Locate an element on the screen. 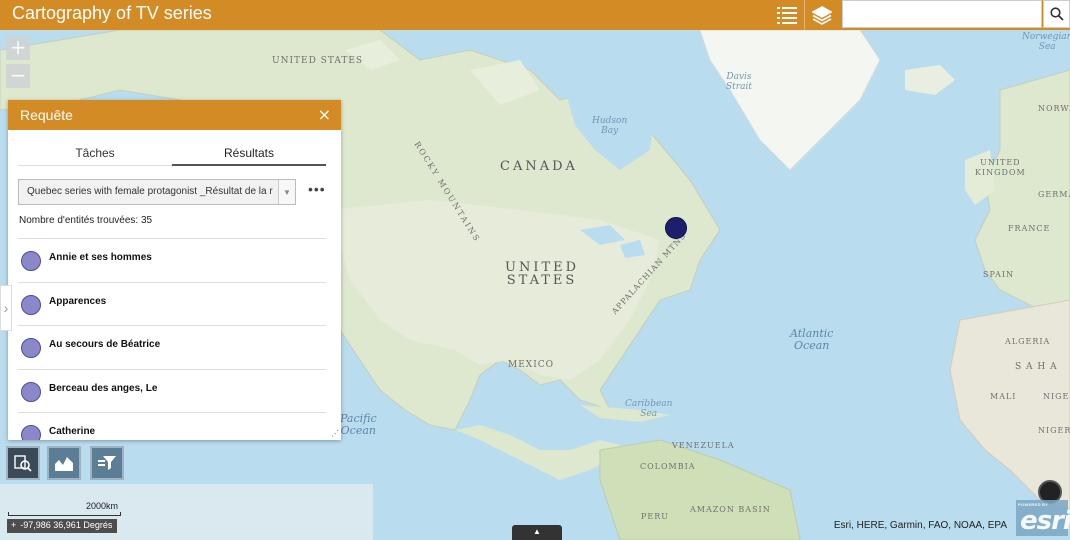  scale-label: 2000km is located at coordinates (102, 506).